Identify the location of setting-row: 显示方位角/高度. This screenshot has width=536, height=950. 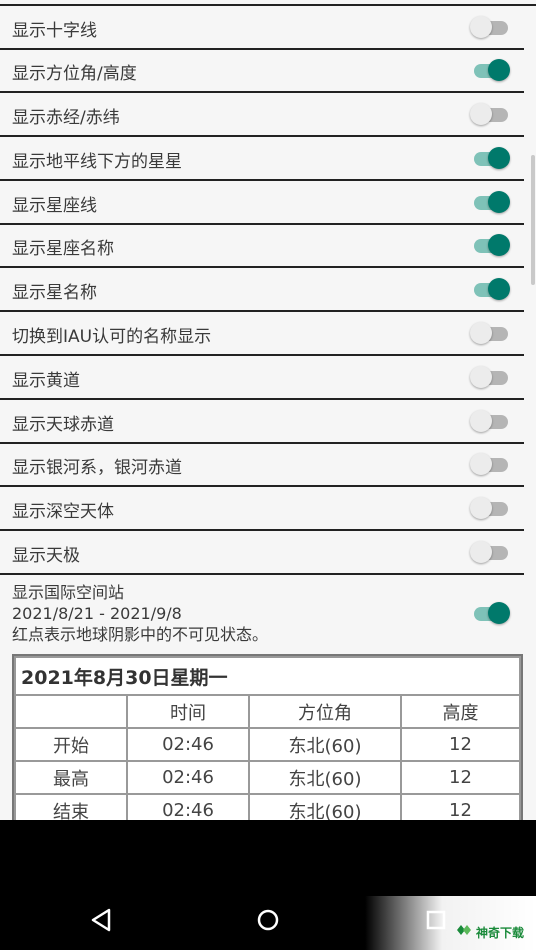
(262, 71).